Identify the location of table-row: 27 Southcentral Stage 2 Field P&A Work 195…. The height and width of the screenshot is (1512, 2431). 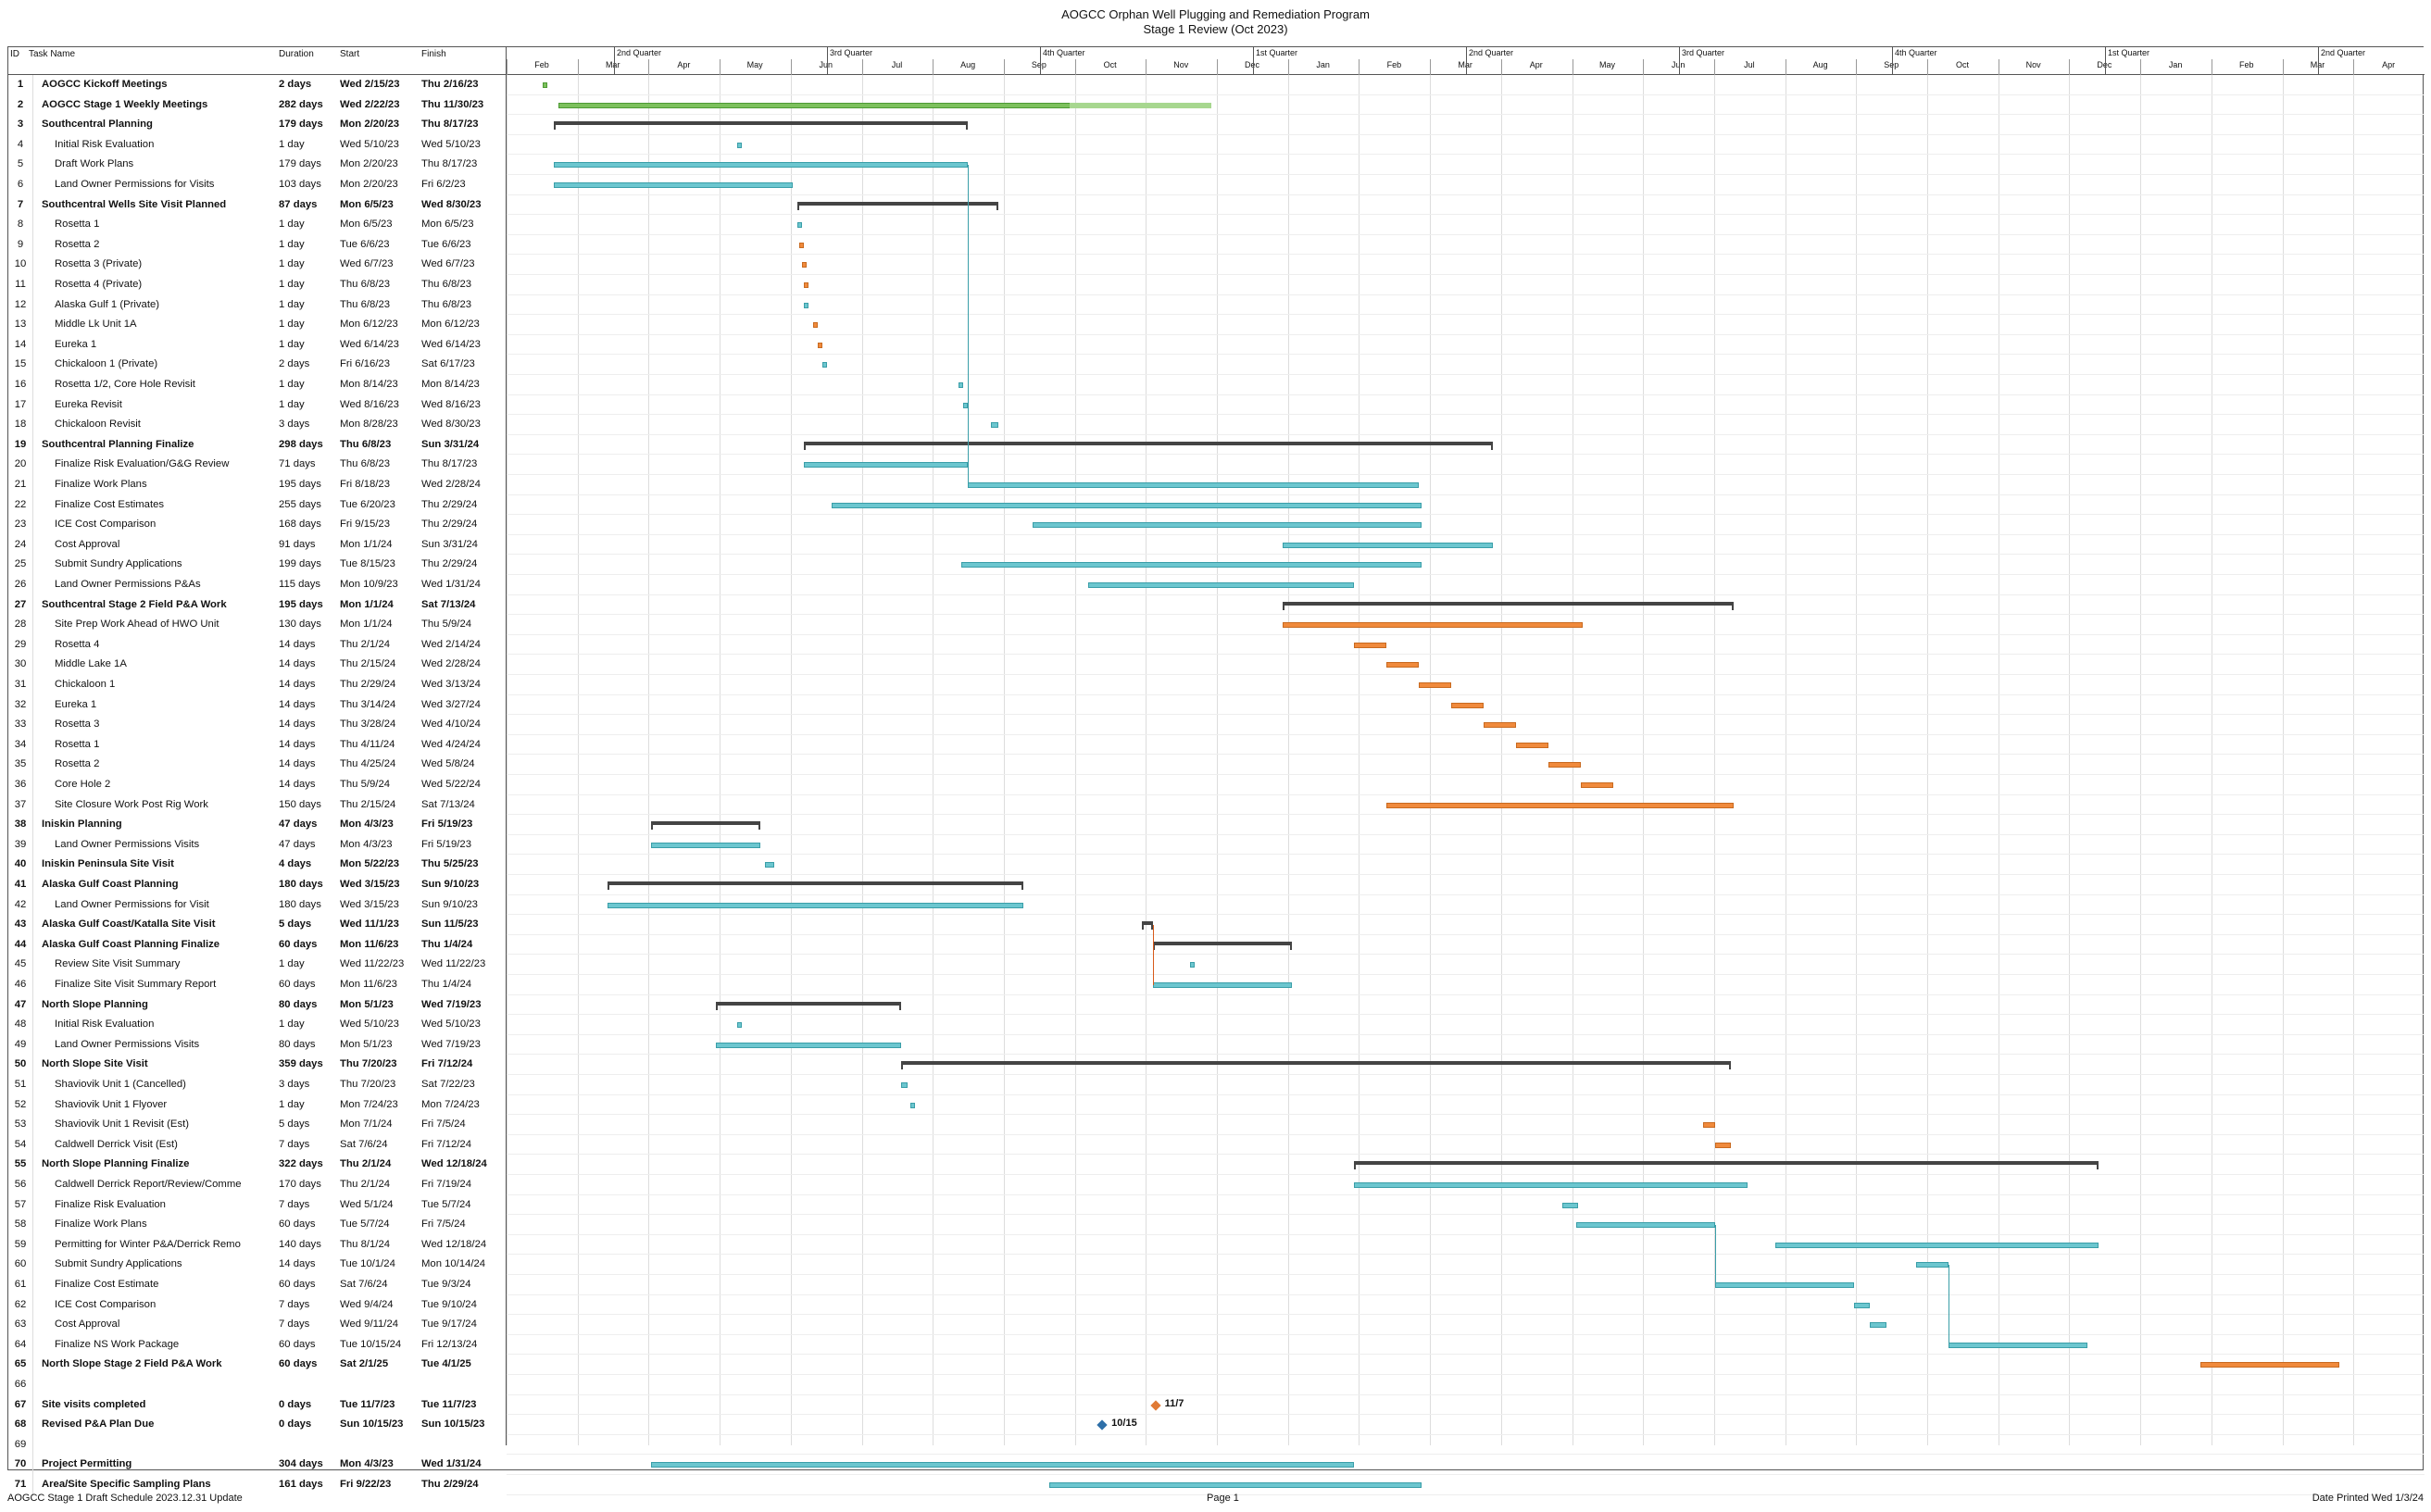
(257, 605).